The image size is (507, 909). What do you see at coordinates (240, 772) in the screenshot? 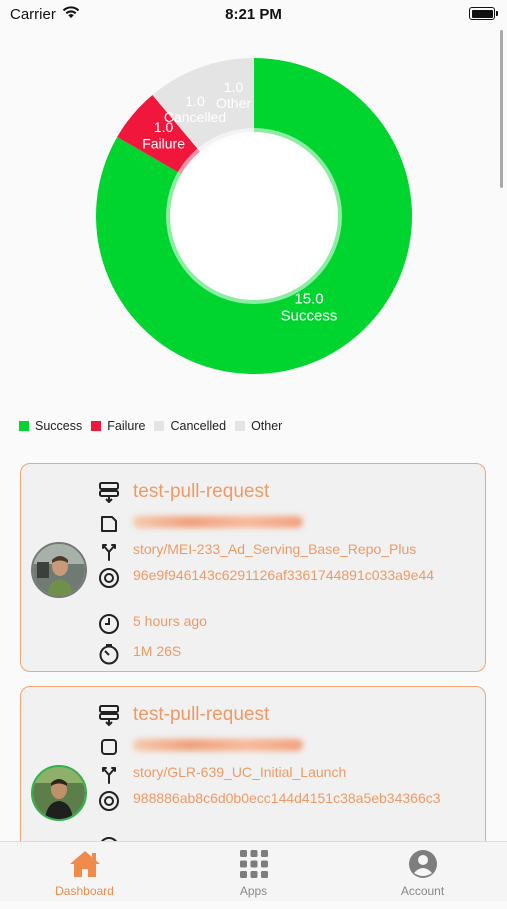
I see `branch-name: story/GLR-639_UC_Initial_Launch` at bounding box center [240, 772].